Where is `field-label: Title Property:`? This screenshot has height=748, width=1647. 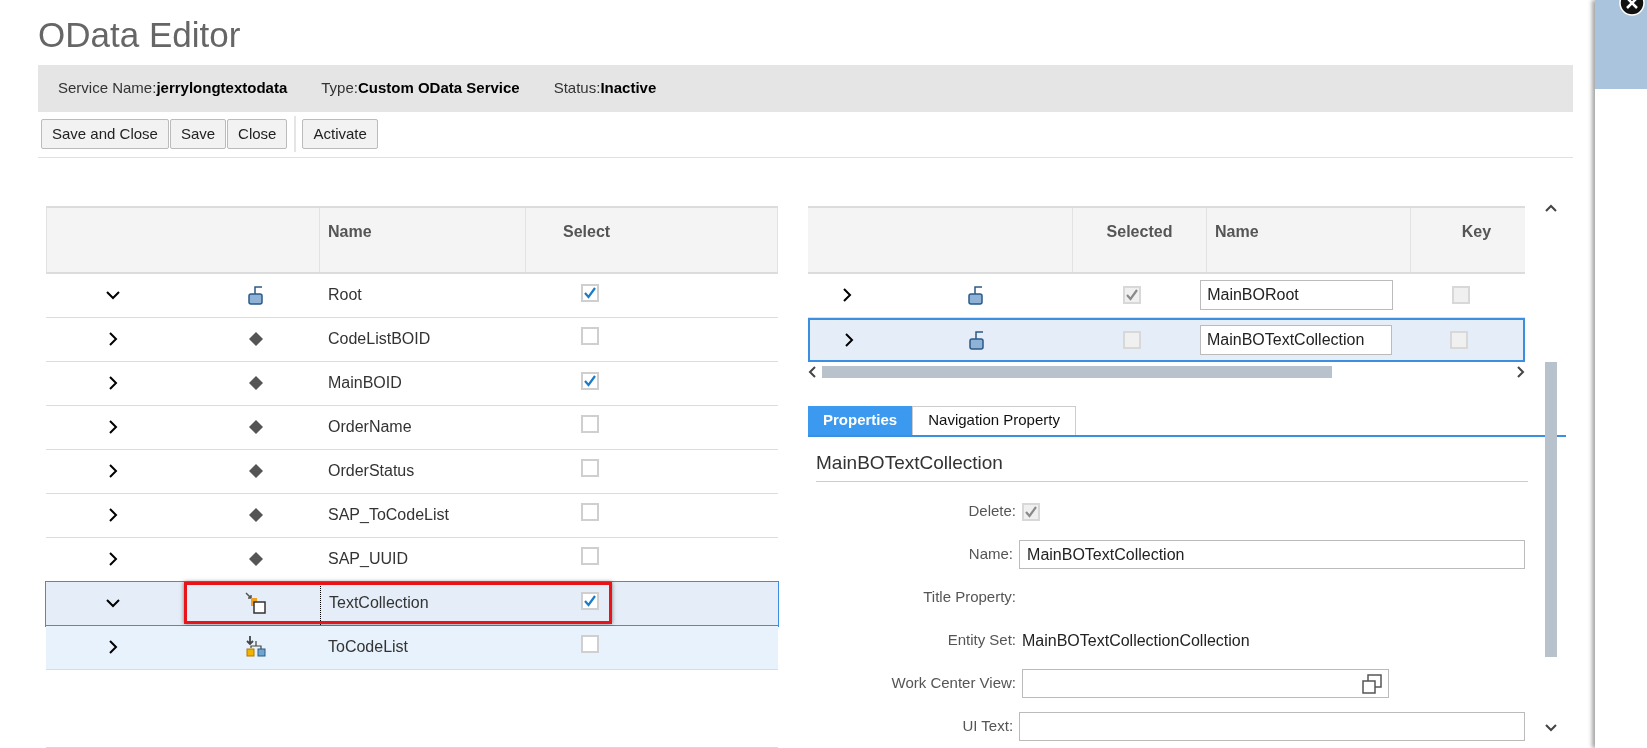 field-label: Title Property: is located at coordinates (969, 597).